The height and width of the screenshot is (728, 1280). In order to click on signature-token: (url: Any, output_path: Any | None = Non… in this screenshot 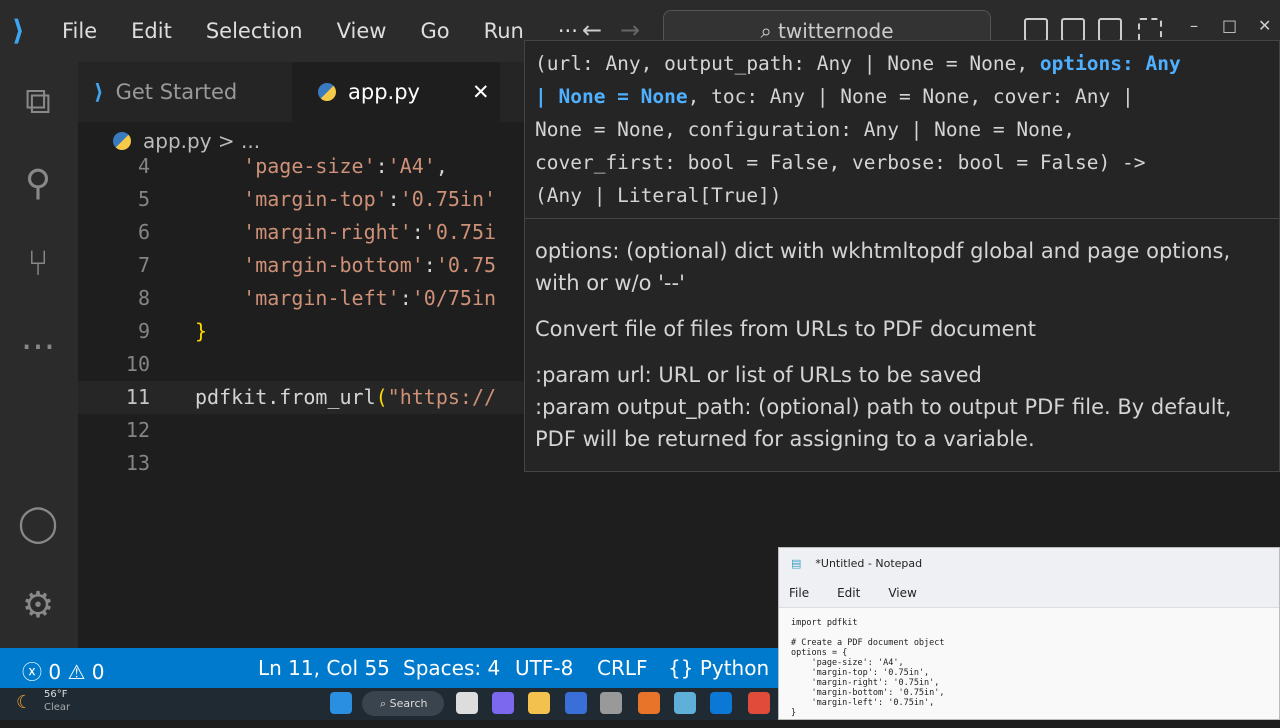, I will do `click(787, 63)`.